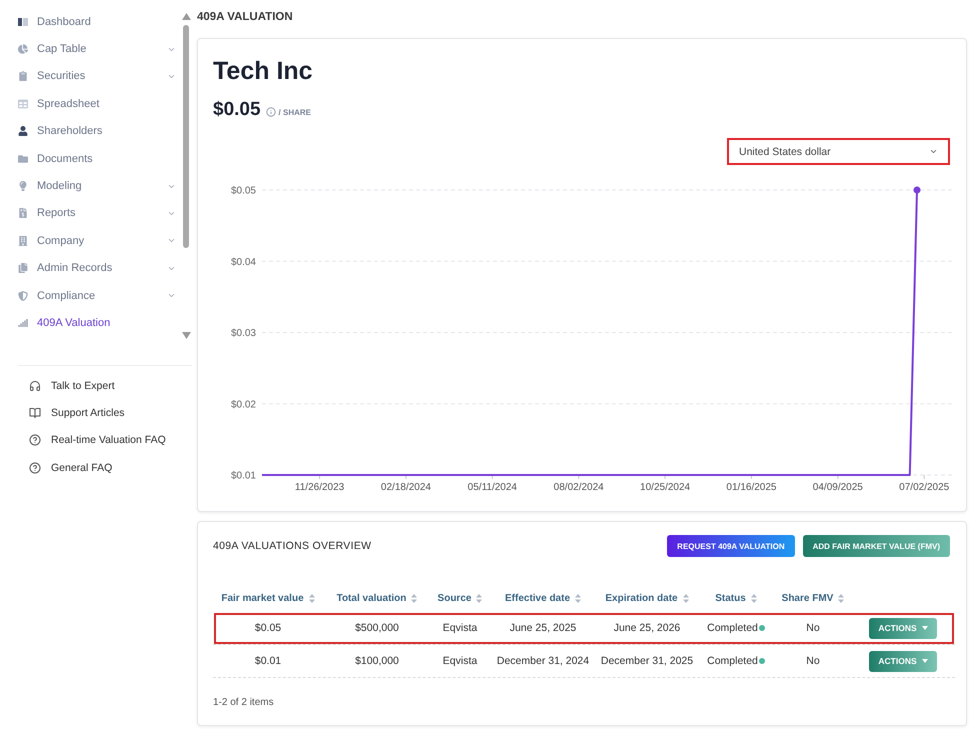  Describe the element at coordinates (933, 151) in the screenshot. I see `chevron-icon` at that location.